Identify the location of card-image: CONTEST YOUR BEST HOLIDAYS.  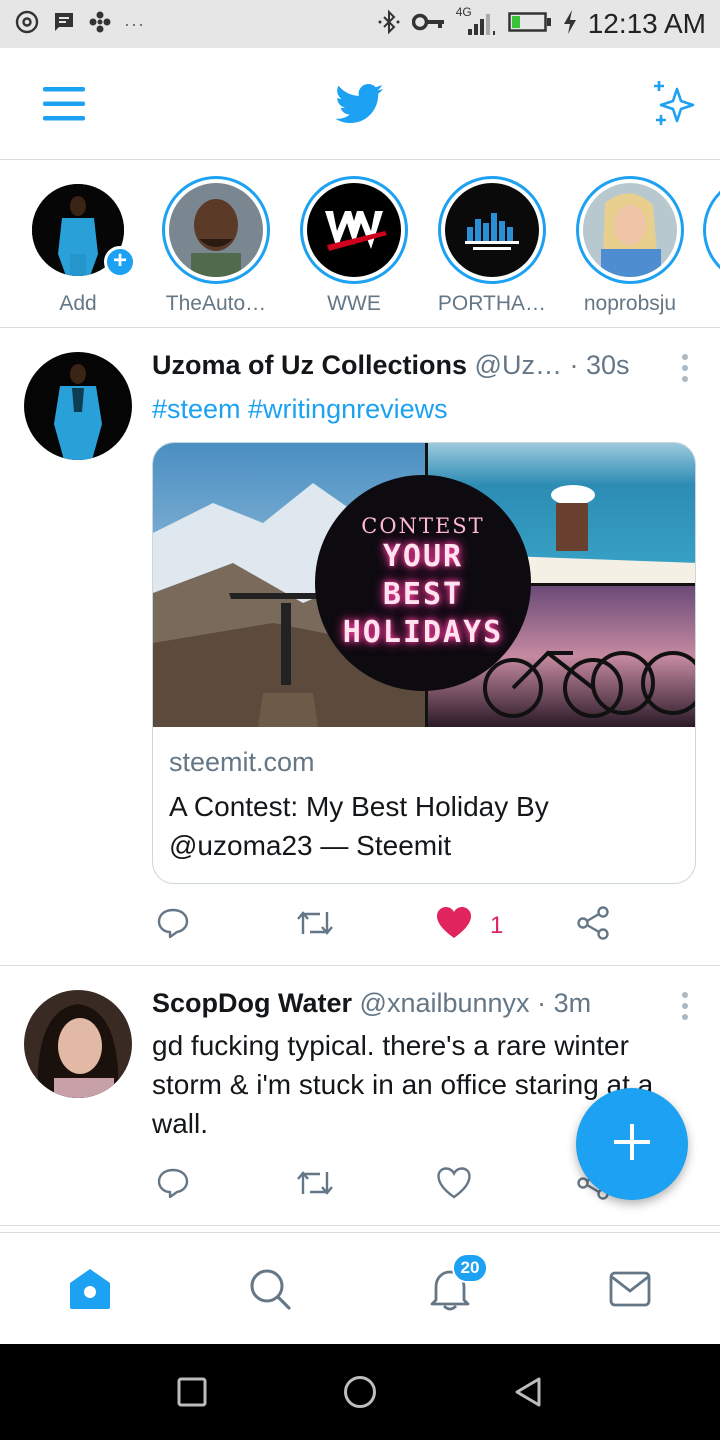
(424, 585).